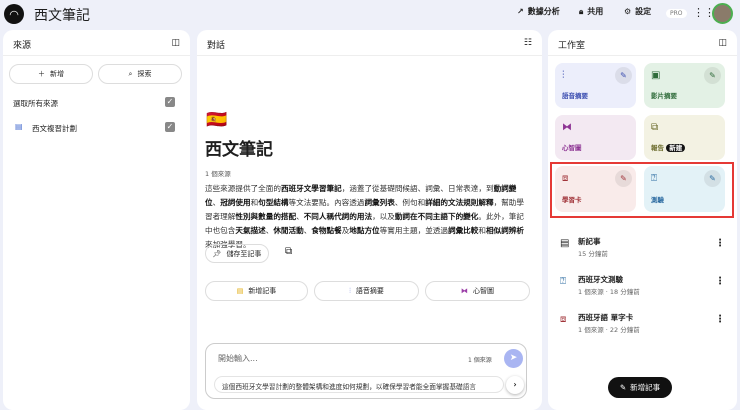  What do you see at coordinates (243, 188) in the screenshot?
I see `summary-segment: 這些來源提供了全面的` at bounding box center [243, 188].